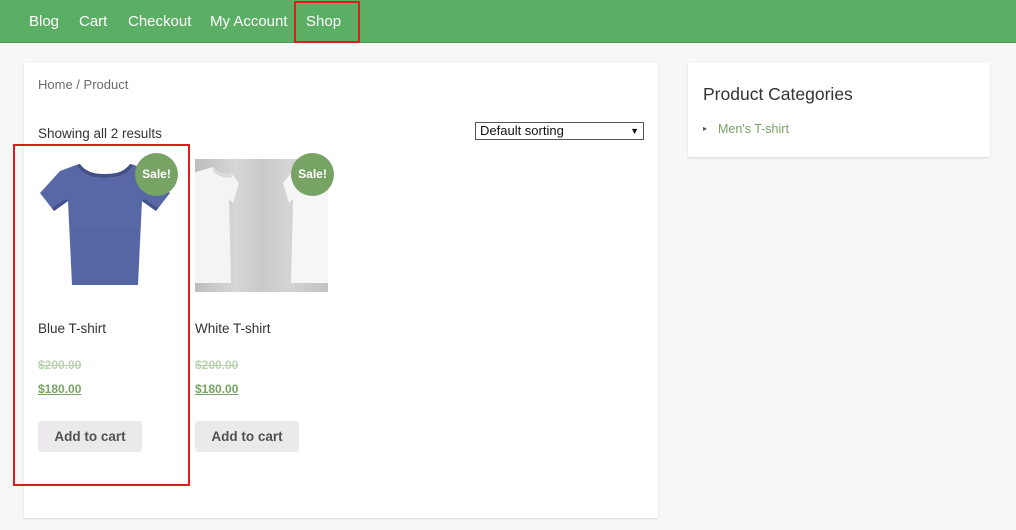 This screenshot has height=530, width=1016. I want to click on top-navigation: Blog Cart Checkout My Account Shop, so click(508, 21).